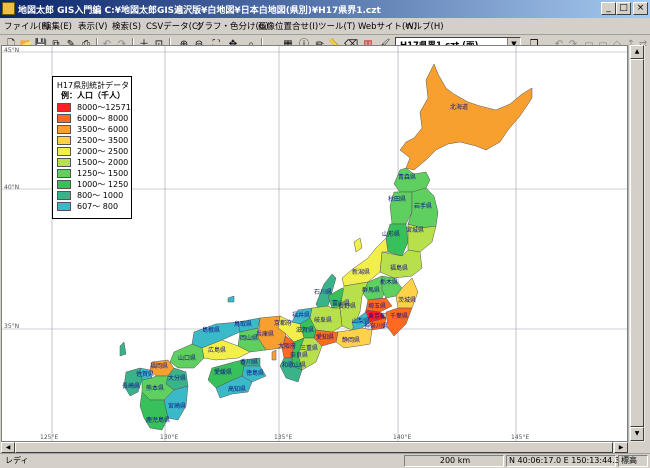 This screenshot has height=468, width=650. Describe the element at coordinates (283, 323) in the screenshot. I see `pref-label: 京都府` at that location.